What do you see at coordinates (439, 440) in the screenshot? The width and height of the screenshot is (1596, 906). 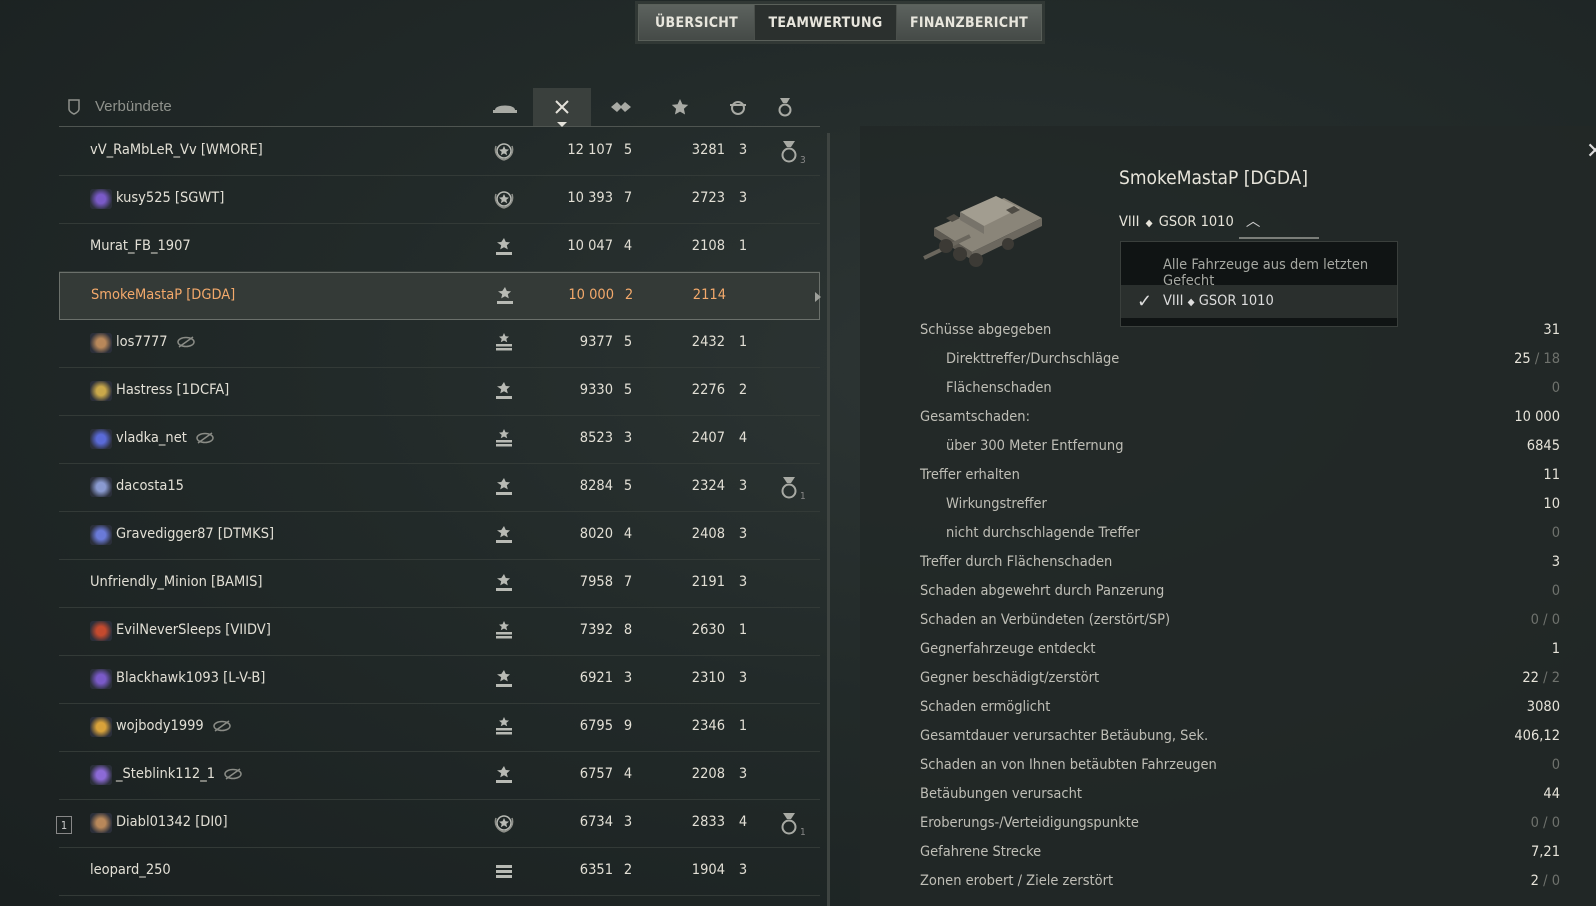 I see `player-row: vladka_net 8523 3 2407 4` at bounding box center [439, 440].